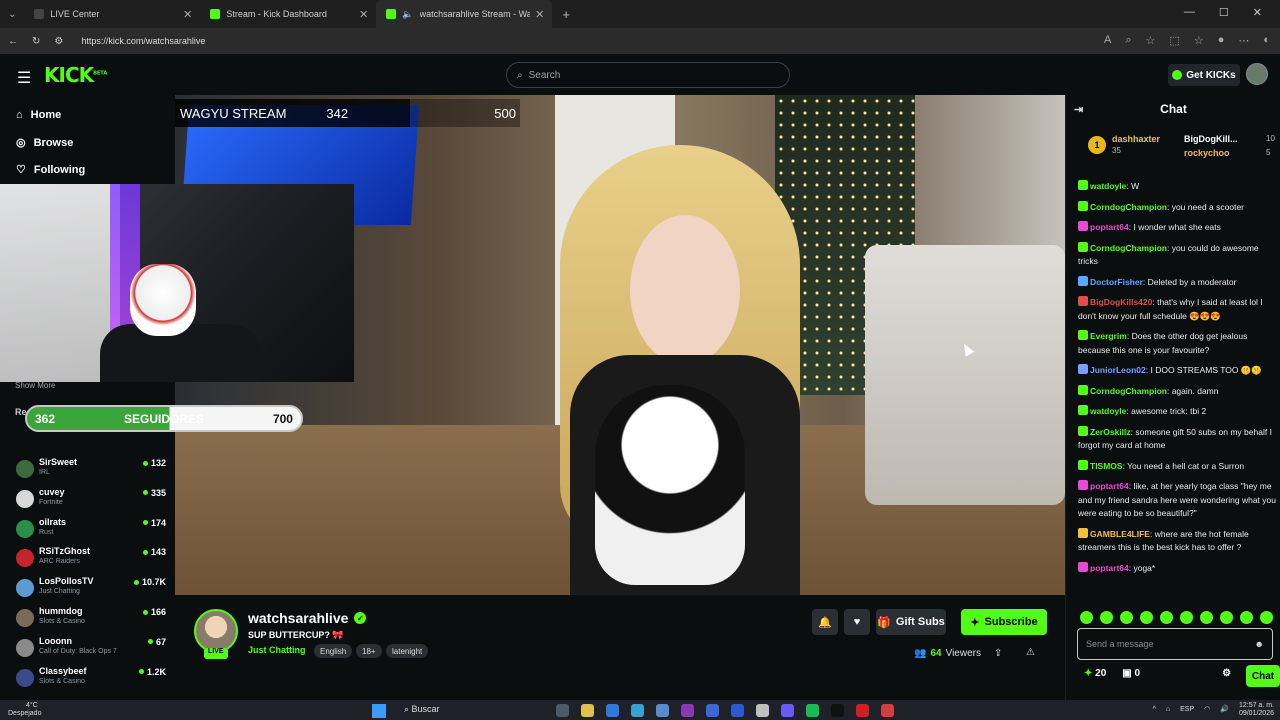 The width and height of the screenshot is (1280, 720). I want to click on show-more-link: Show More, so click(35, 385).